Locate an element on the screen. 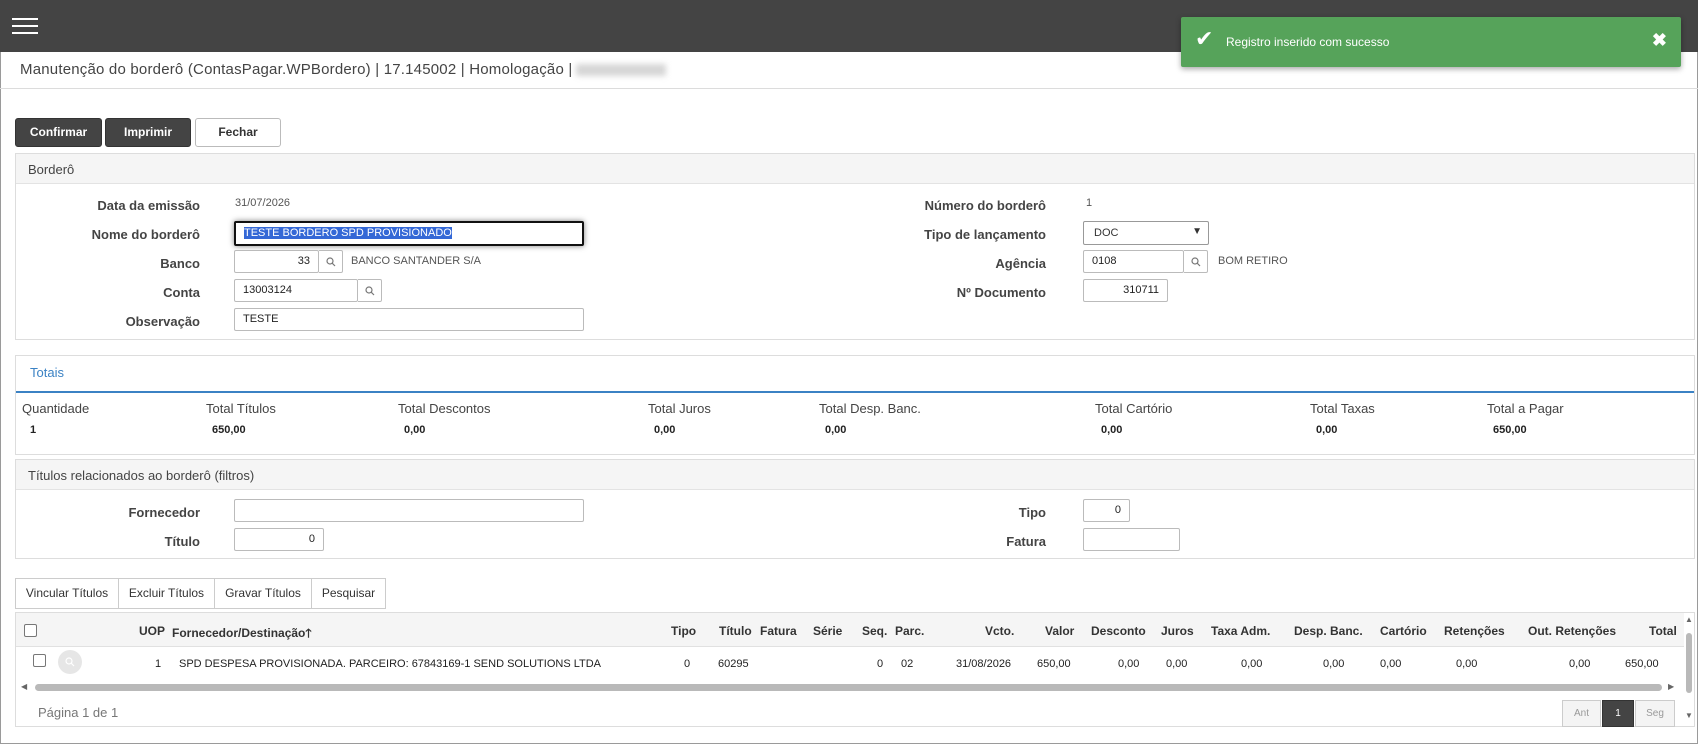  pesquisar-button: Pesquisar is located at coordinates (348, 593).